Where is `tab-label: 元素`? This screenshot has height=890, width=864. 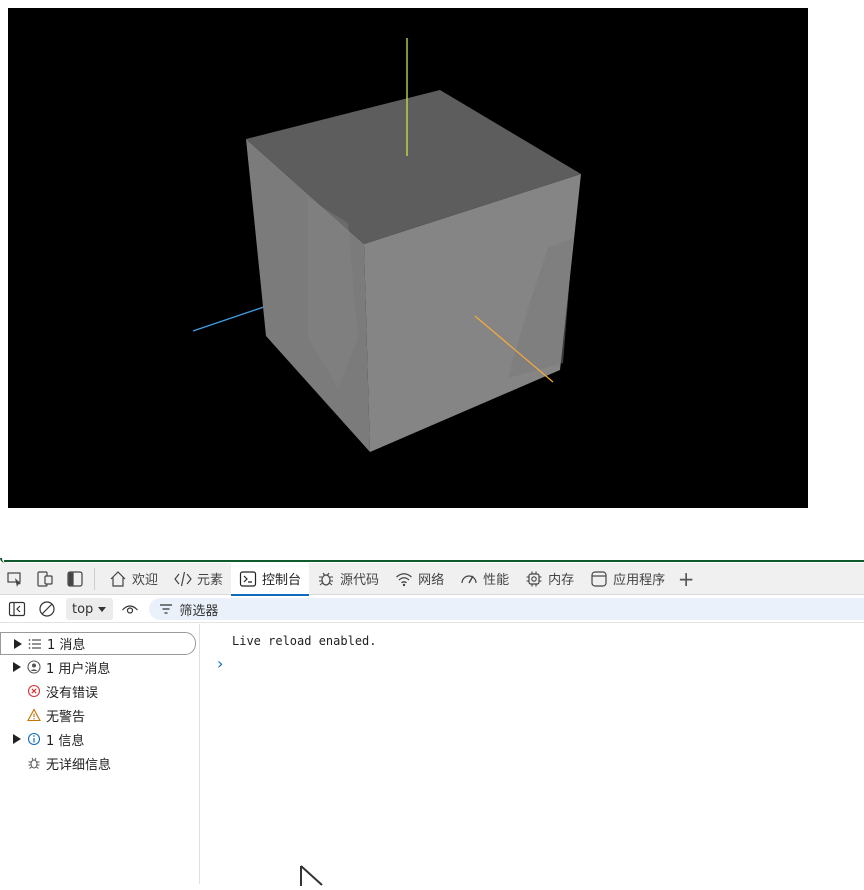
tab-label: 元素 is located at coordinates (210, 580).